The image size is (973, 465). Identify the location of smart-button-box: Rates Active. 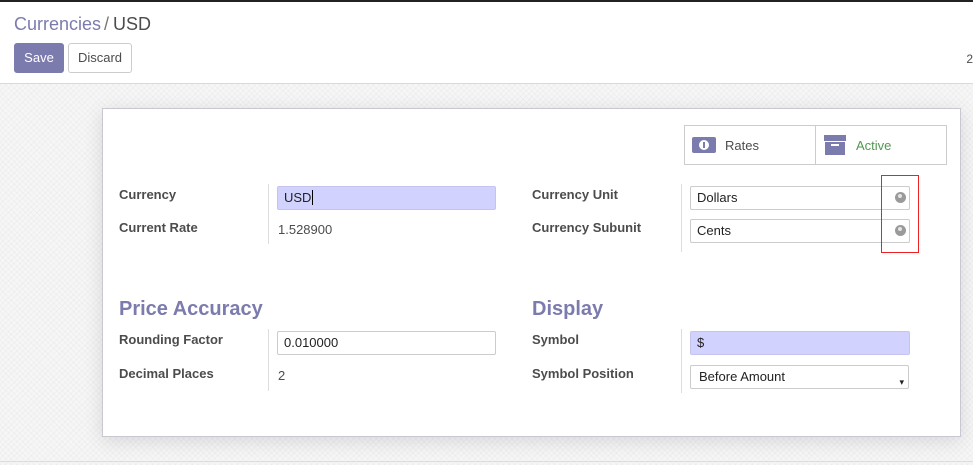
(815, 145).